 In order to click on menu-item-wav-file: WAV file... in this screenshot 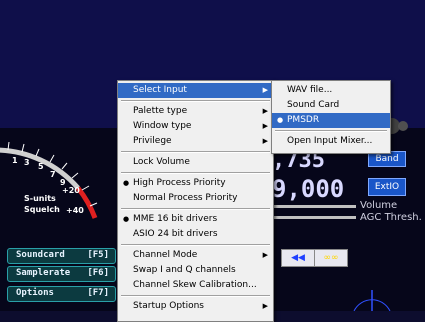, I will do `click(331, 90)`.